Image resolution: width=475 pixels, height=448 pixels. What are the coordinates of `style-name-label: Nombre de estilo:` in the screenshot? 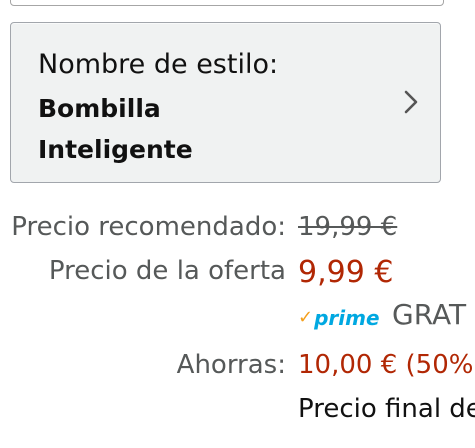 It's located at (158, 64).